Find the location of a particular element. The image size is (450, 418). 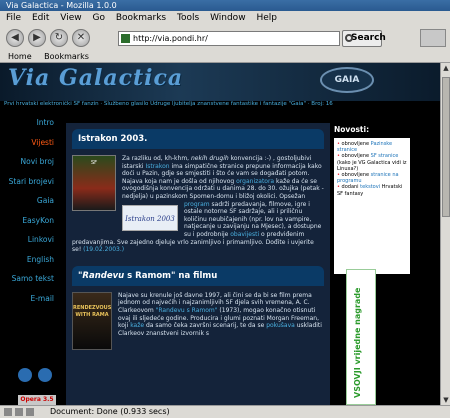

status-icons is located at coordinates (24, 412).